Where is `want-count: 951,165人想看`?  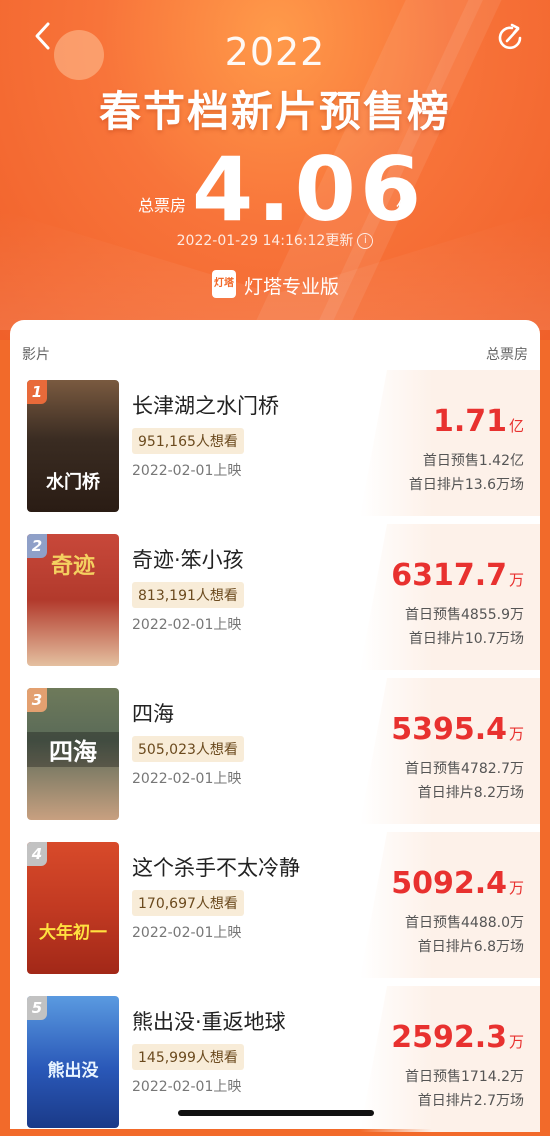
want-count: 951,165人想看 is located at coordinates (188, 441).